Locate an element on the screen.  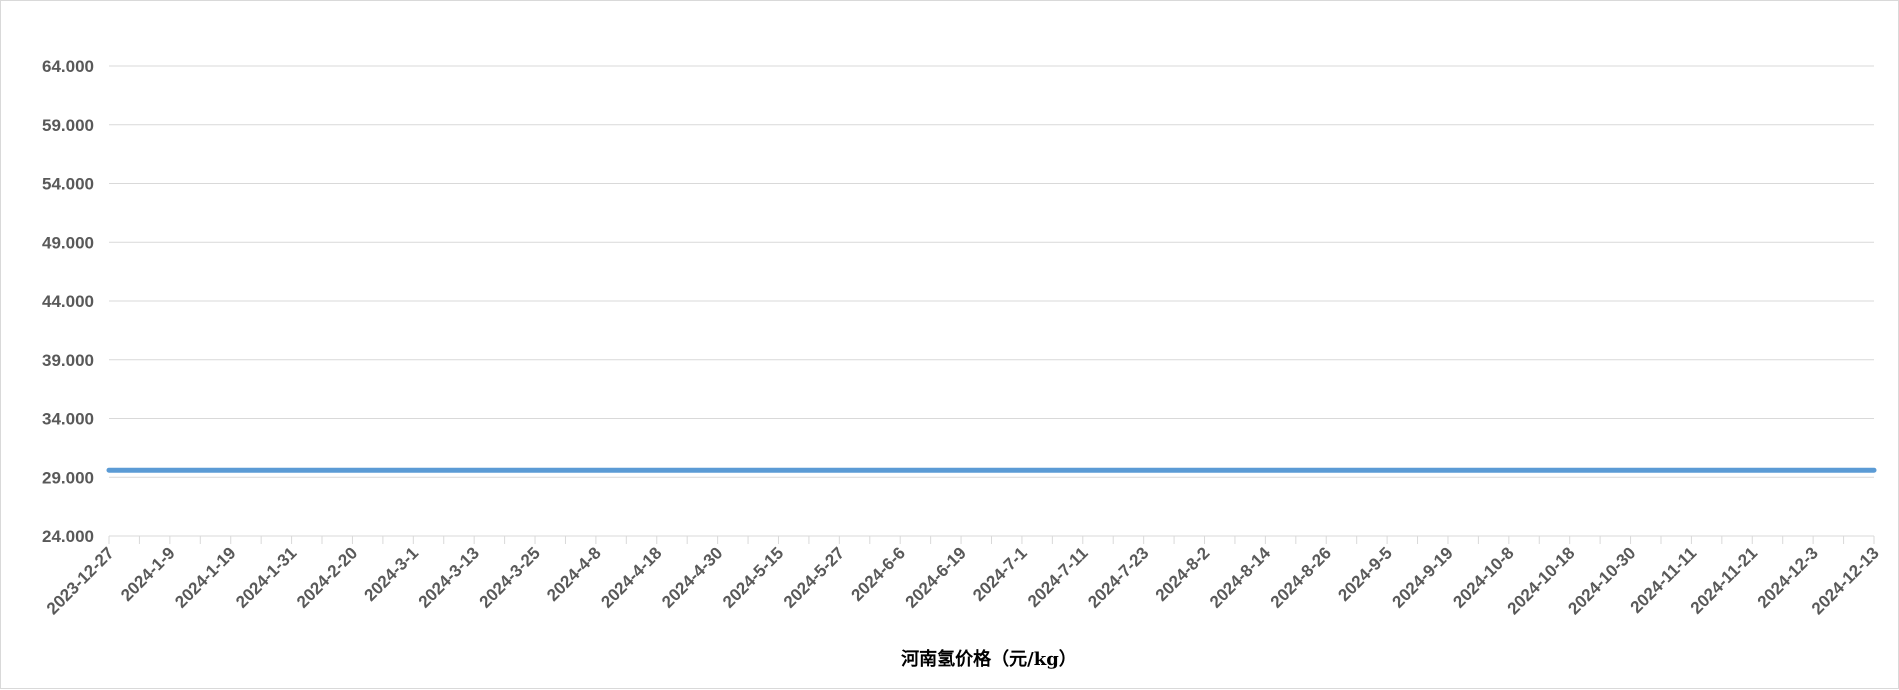
y-tick-label: 44.000 is located at coordinates (68, 301).